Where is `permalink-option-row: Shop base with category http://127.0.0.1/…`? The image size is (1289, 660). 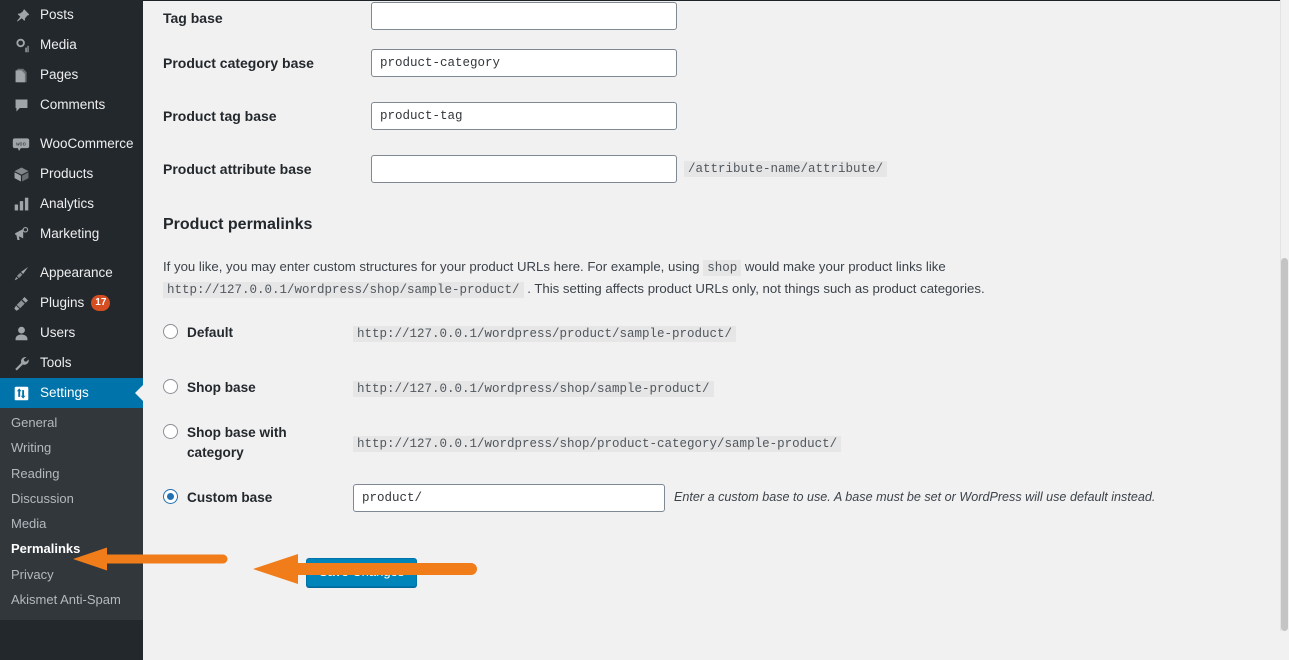 permalink-option-row: Shop base with category http://127.0.0.1/… is located at coordinates (718, 442).